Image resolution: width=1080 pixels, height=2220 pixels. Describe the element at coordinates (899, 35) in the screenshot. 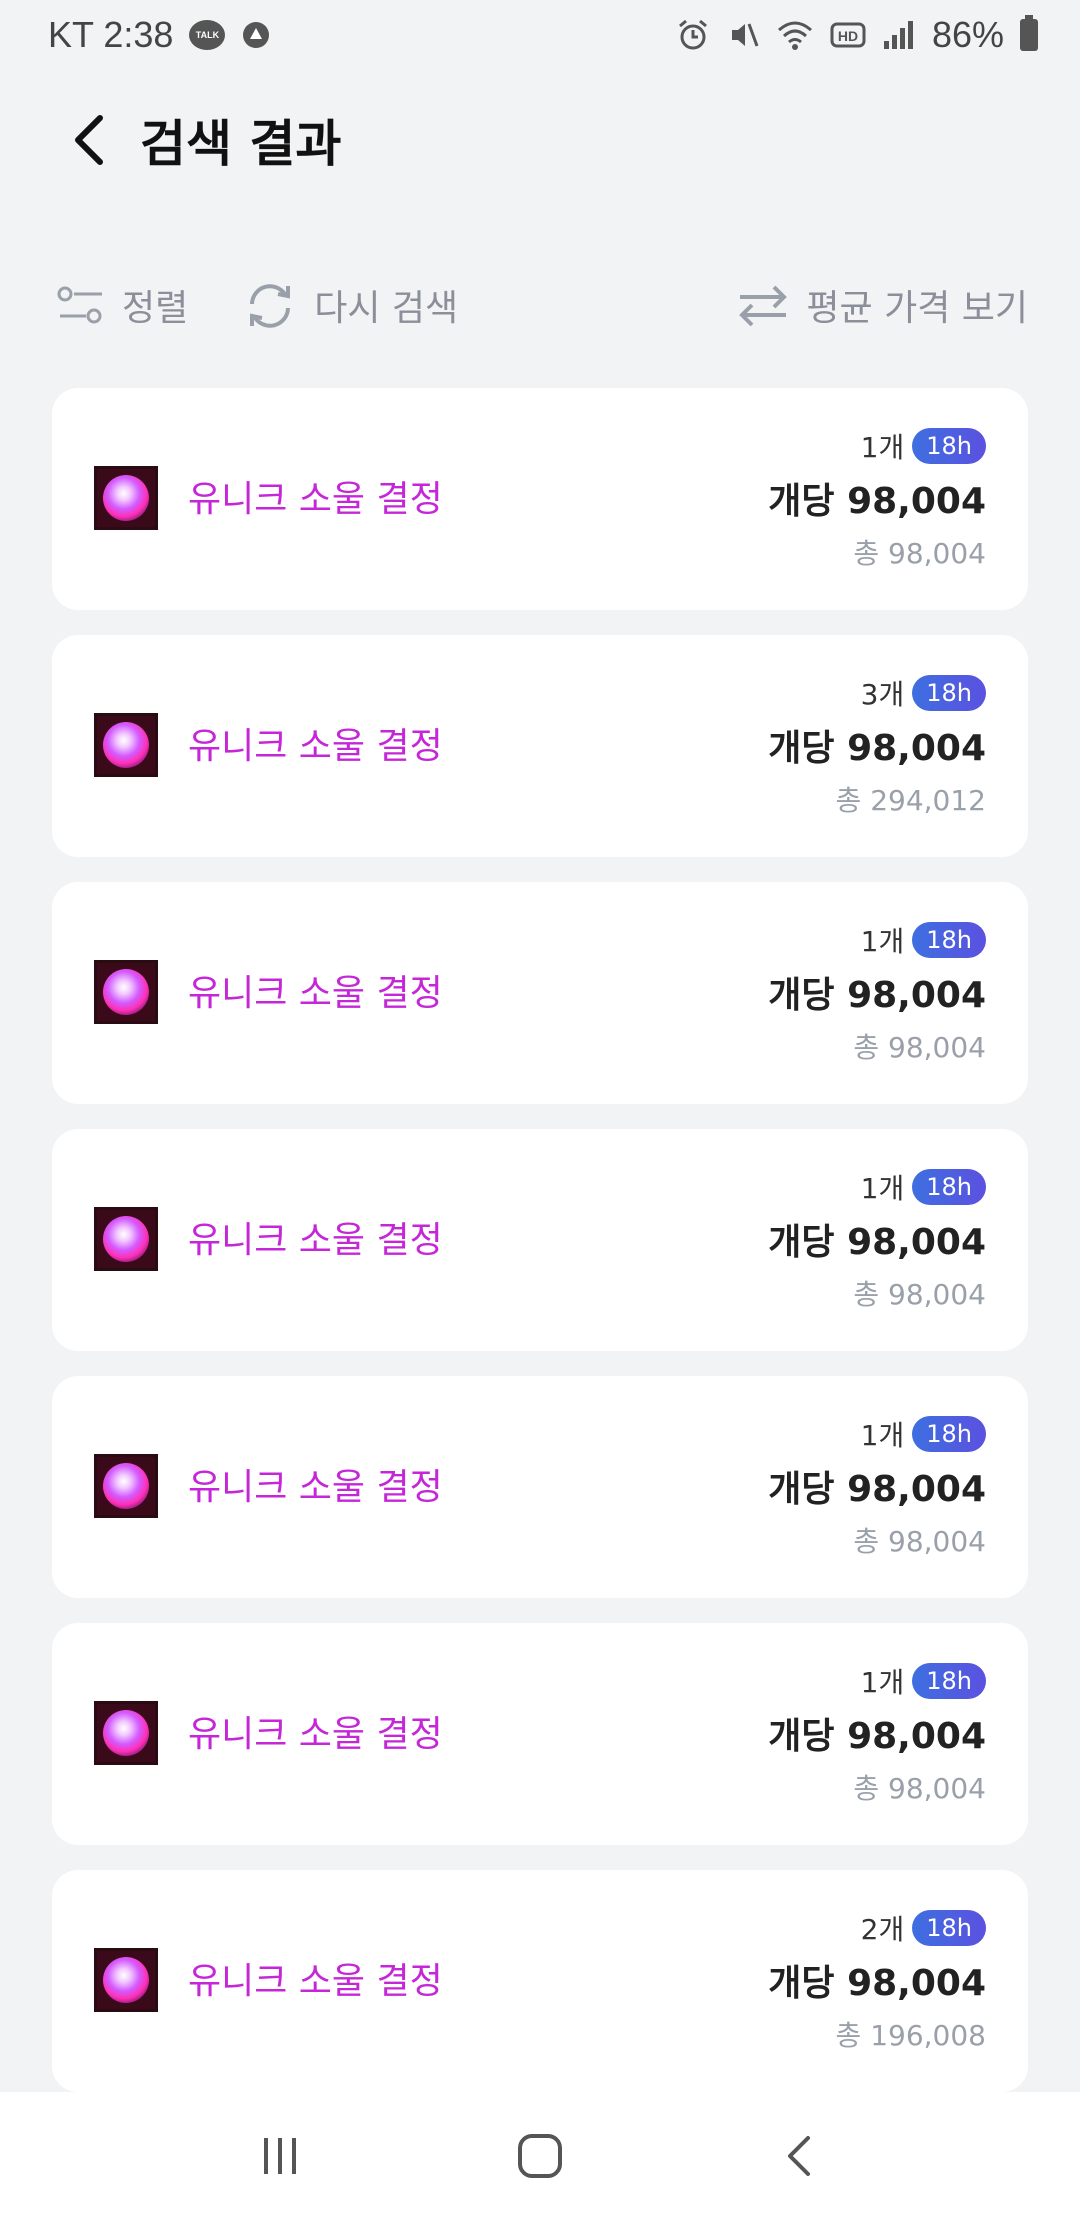

I see `signal-icon` at that location.